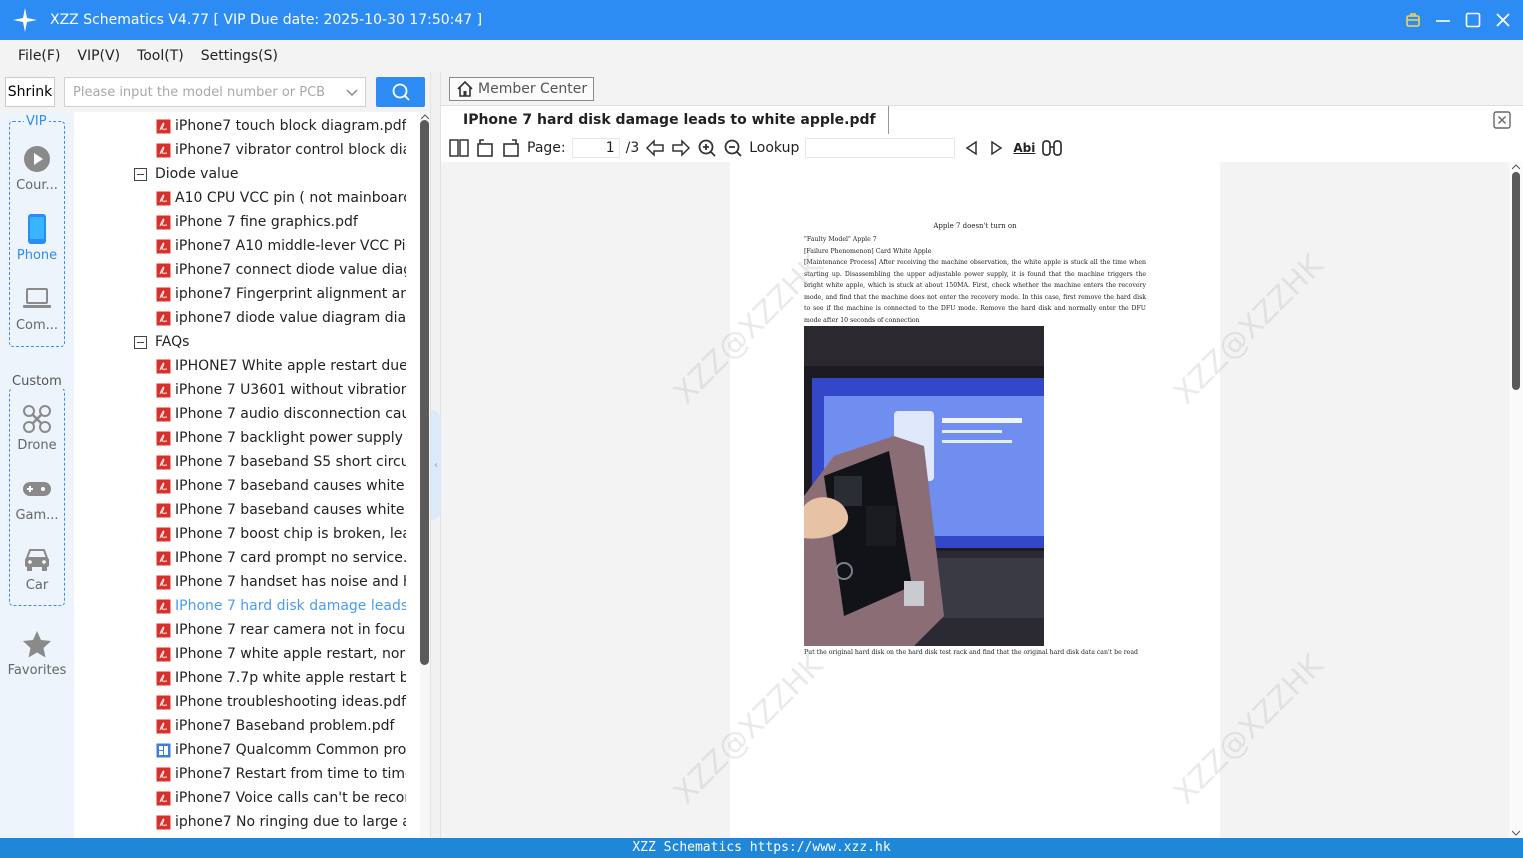 Image resolution: width=1523 pixels, height=858 pixels. What do you see at coordinates (290, 246) in the screenshot?
I see `tree-row-label: iPhone7 A10 middle-lever VCC Pin.pdf` at bounding box center [290, 246].